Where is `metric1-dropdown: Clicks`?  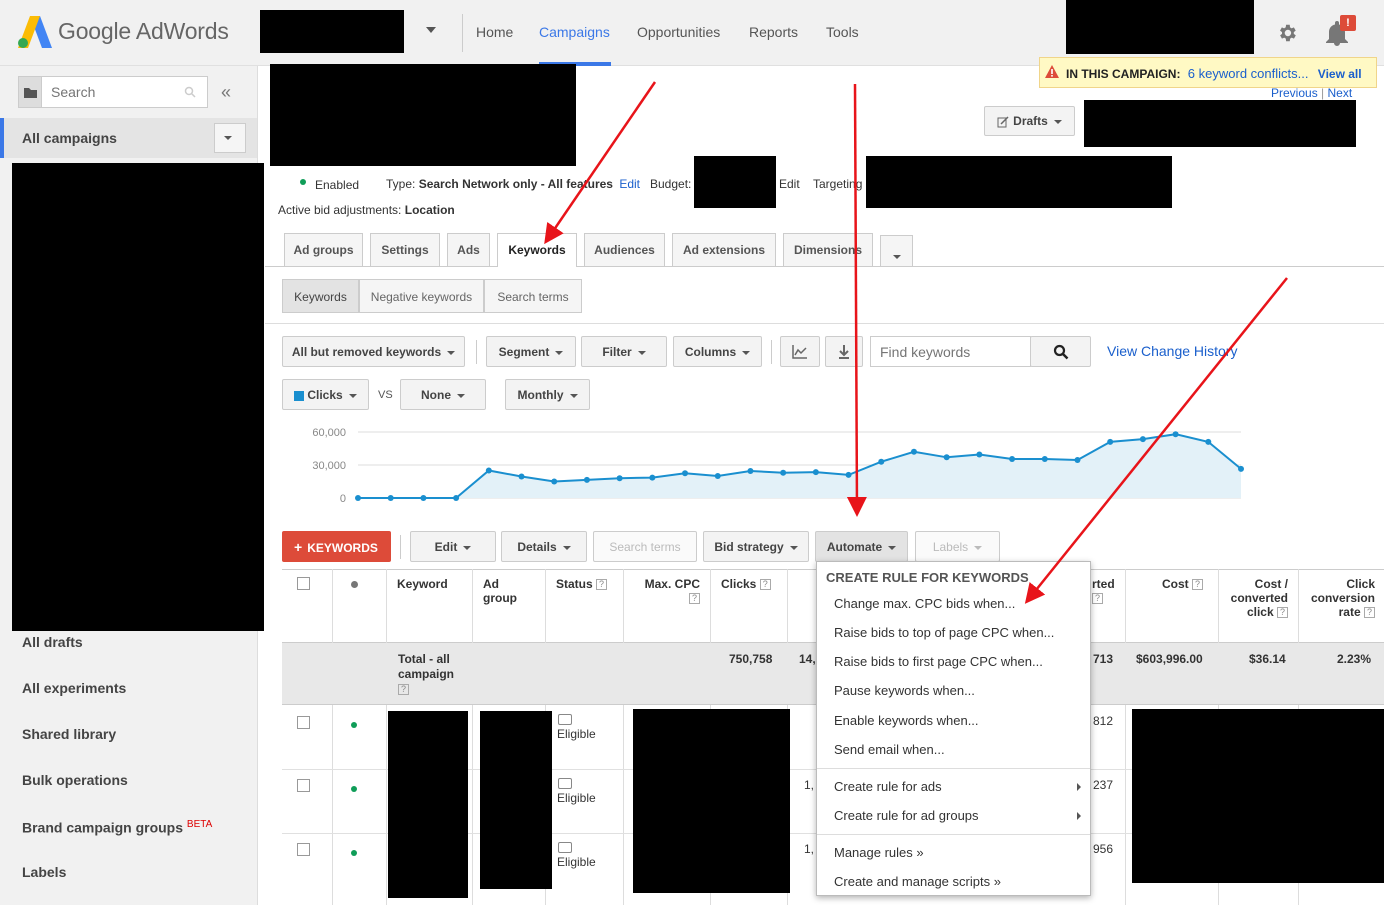
metric1-dropdown: Clicks is located at coordinates (325, 394).